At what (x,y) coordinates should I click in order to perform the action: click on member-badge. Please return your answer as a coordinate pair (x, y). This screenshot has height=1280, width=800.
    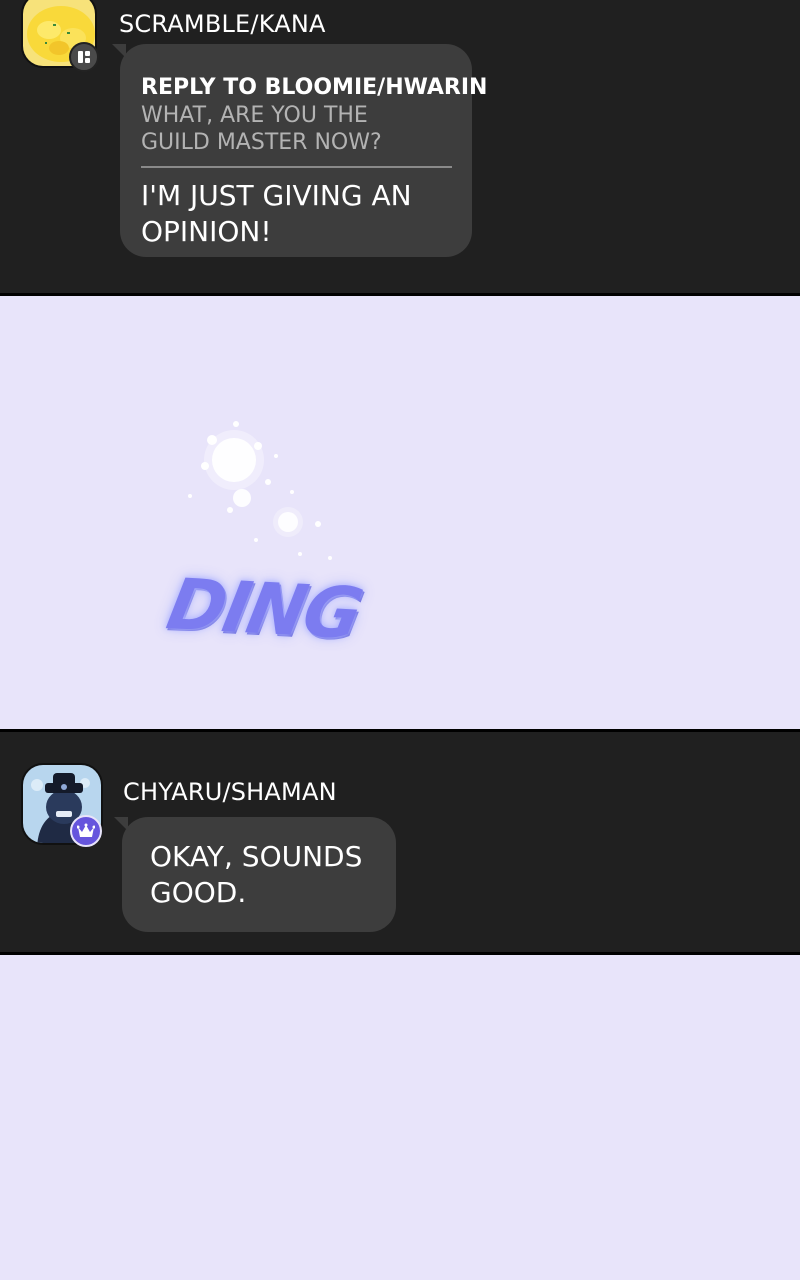
    Looking at the image, I should click on (84, 57).